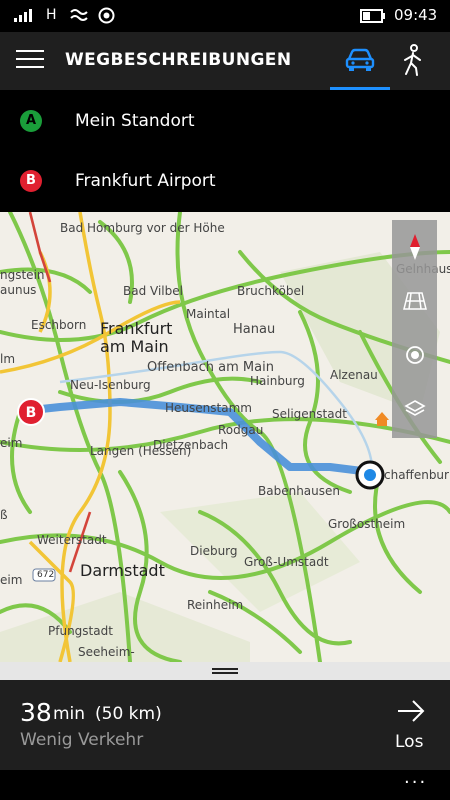 This screenshot has width=450, height=800. I want to click on route-summary: 38 min (50 km) Wenig Verkehr Los, so click(225, 725).